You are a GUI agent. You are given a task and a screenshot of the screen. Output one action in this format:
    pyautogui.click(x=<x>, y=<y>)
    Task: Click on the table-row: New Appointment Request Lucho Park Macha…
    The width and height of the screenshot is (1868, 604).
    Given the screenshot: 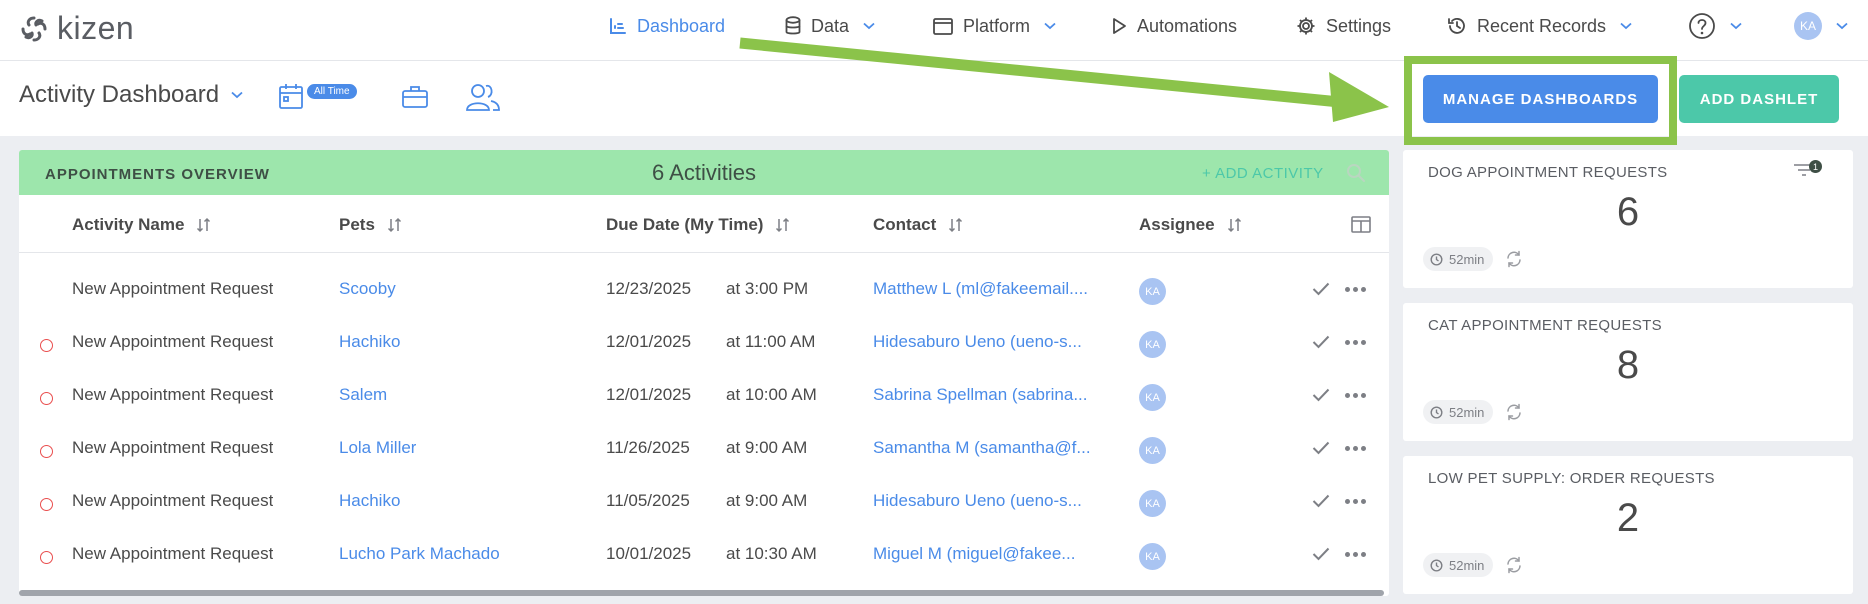 What is the action you would take?
    pyautogui.click(x=704, y=556)
    